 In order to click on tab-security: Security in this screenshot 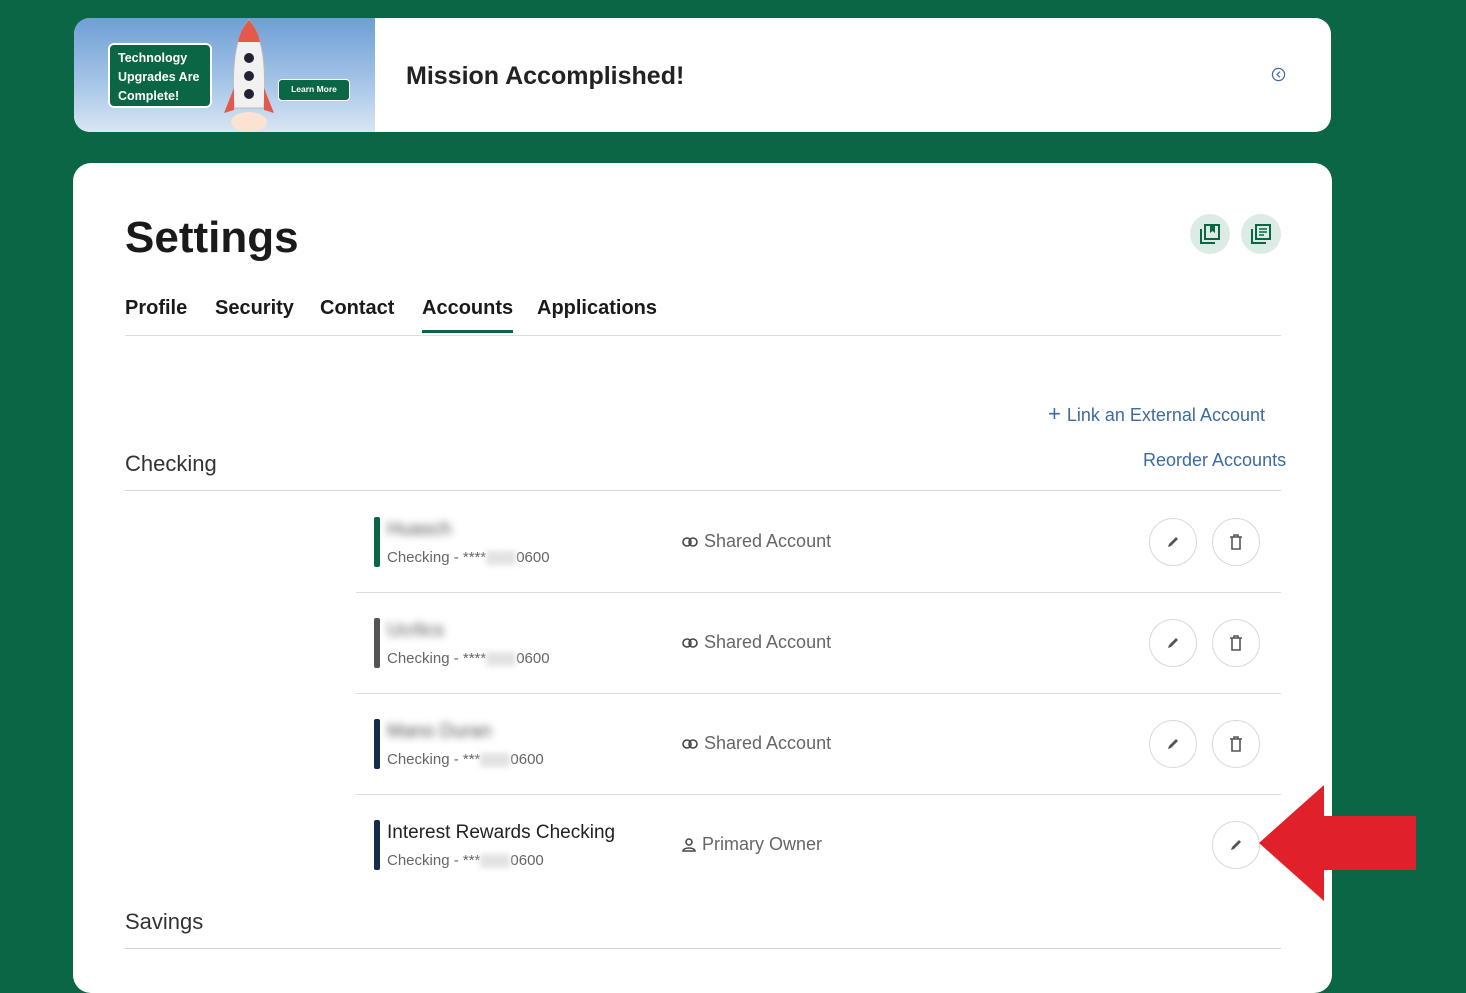, I will do `click(254, 313)`.